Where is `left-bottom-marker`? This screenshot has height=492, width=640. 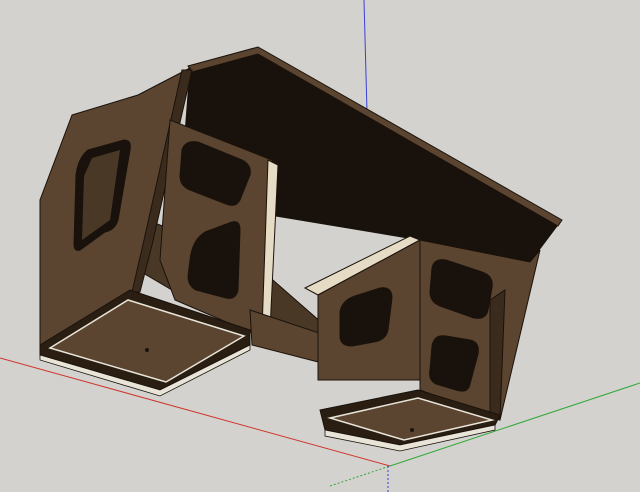
left-bottom-marker is located at coordinates (147, 350).